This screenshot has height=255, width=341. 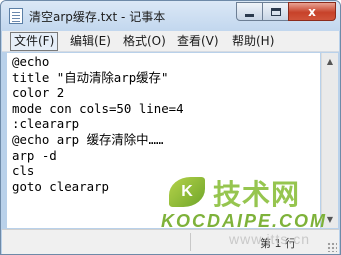 What do you see at coordinates (329, 140) in the screenshot?
I see `vertical-scrollbar: ▲ ▼` at bounding box center [329, 140].